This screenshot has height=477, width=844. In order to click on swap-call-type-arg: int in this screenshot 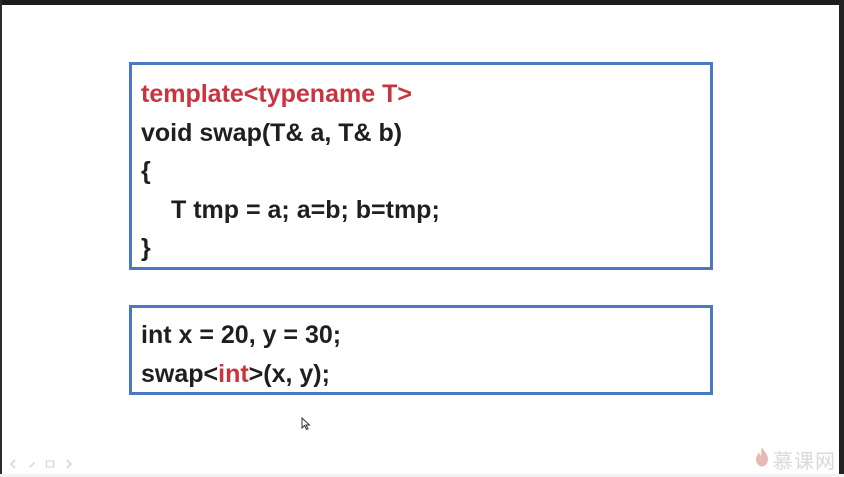, I will do `click(233, 373)`.